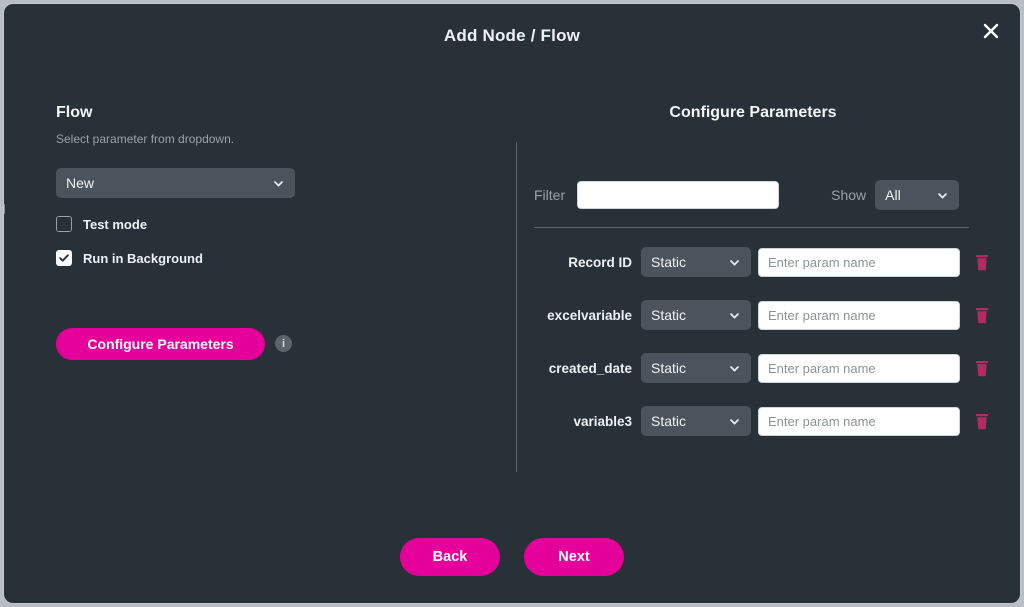  What do you see at coordinates (4, 209) in the screenshot?
I see `window-edge-marker` at bounding box center [4, 209].